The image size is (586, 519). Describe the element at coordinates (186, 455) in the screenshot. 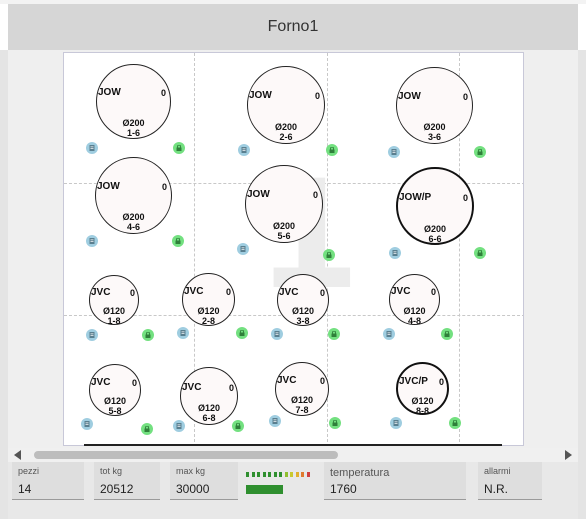

I see `scrollbar-thumb` at that location.